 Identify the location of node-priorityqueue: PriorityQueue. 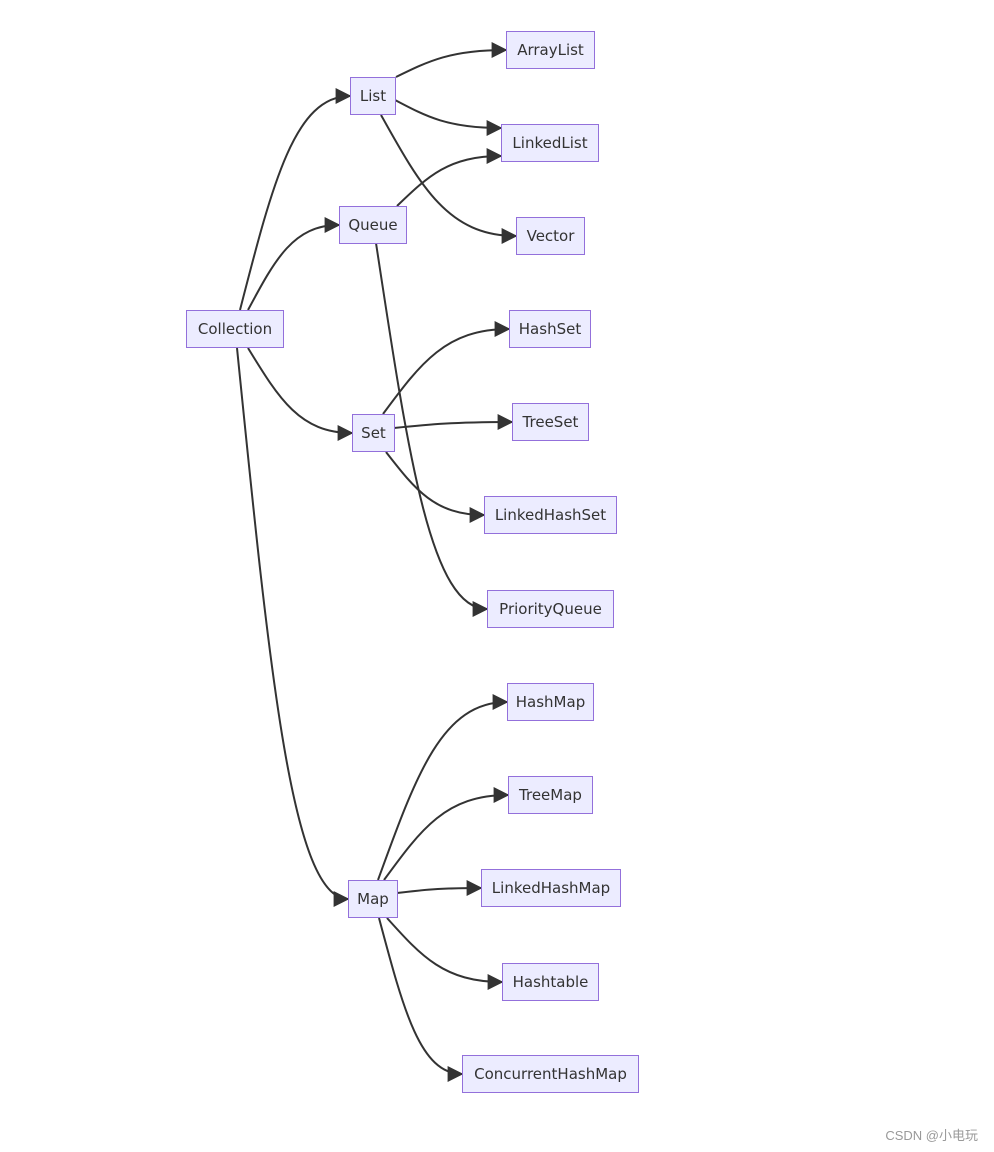
(550, 609).